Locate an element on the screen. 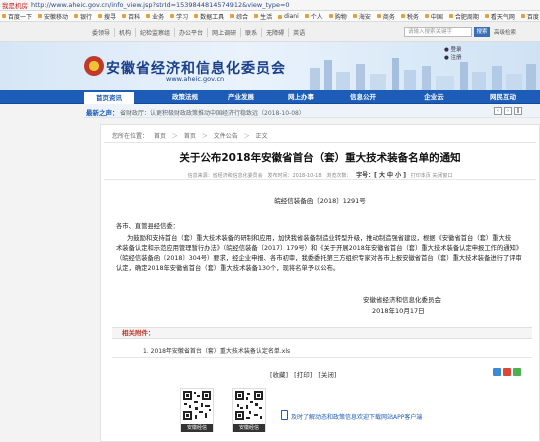 The image size is (540, 442). main-nav: 首页资讯 政策法规 产业发展 网上办事 信息公开 企业云 网民互动 is located at coordinates (270, 97).